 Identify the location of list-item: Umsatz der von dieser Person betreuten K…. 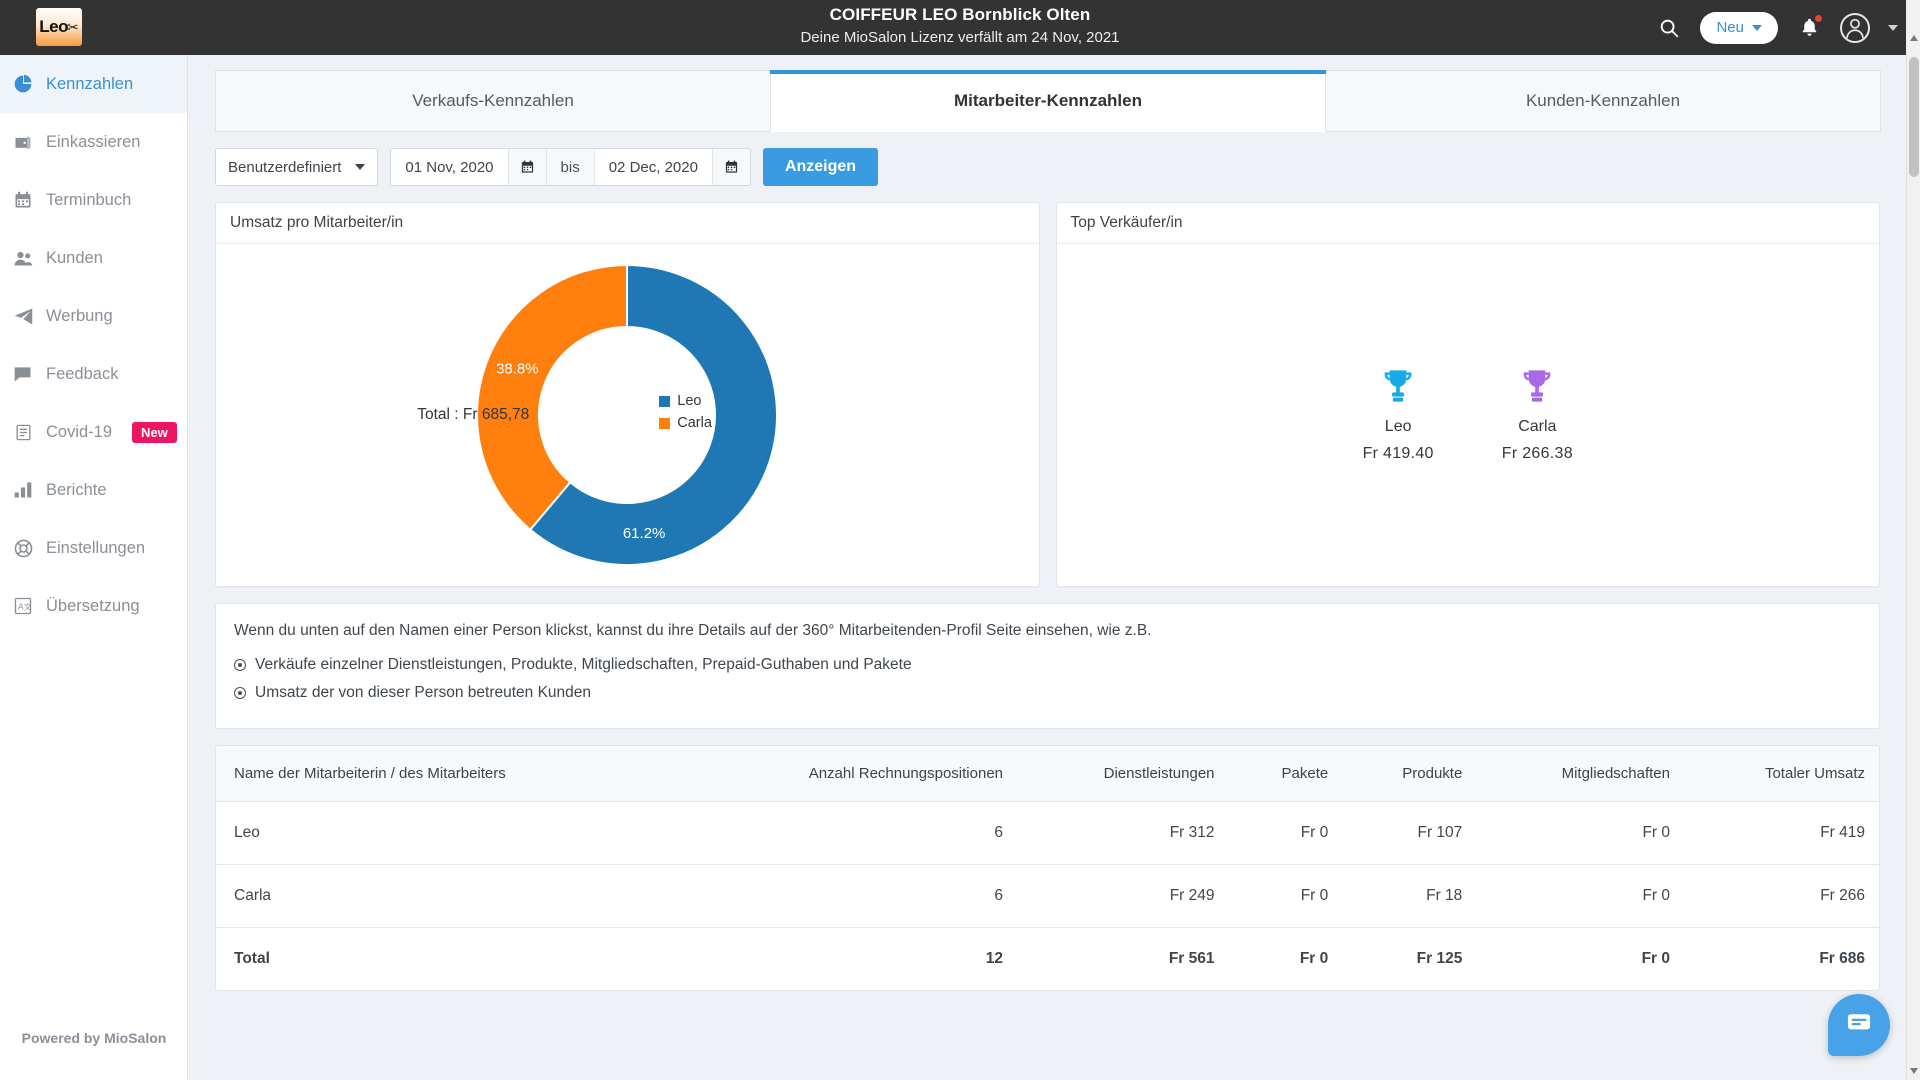
(1047, 693).